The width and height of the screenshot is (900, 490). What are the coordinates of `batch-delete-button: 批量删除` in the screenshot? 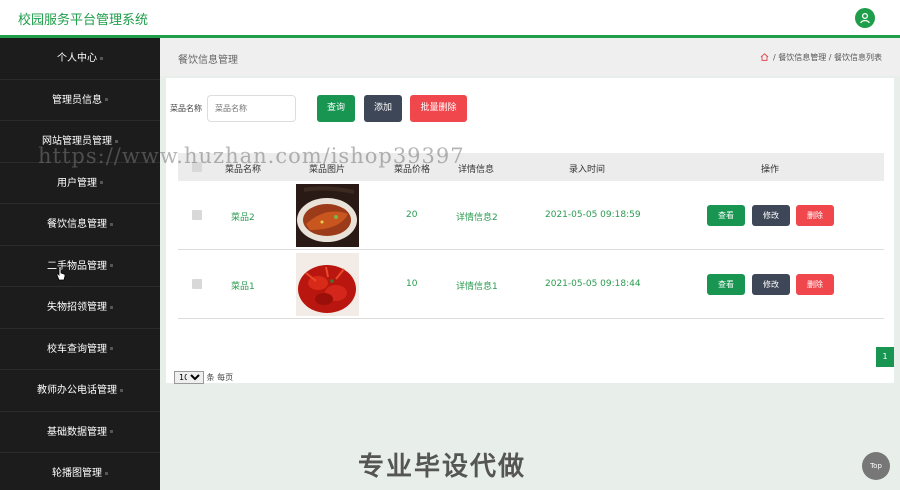 It's located at (438, 108).